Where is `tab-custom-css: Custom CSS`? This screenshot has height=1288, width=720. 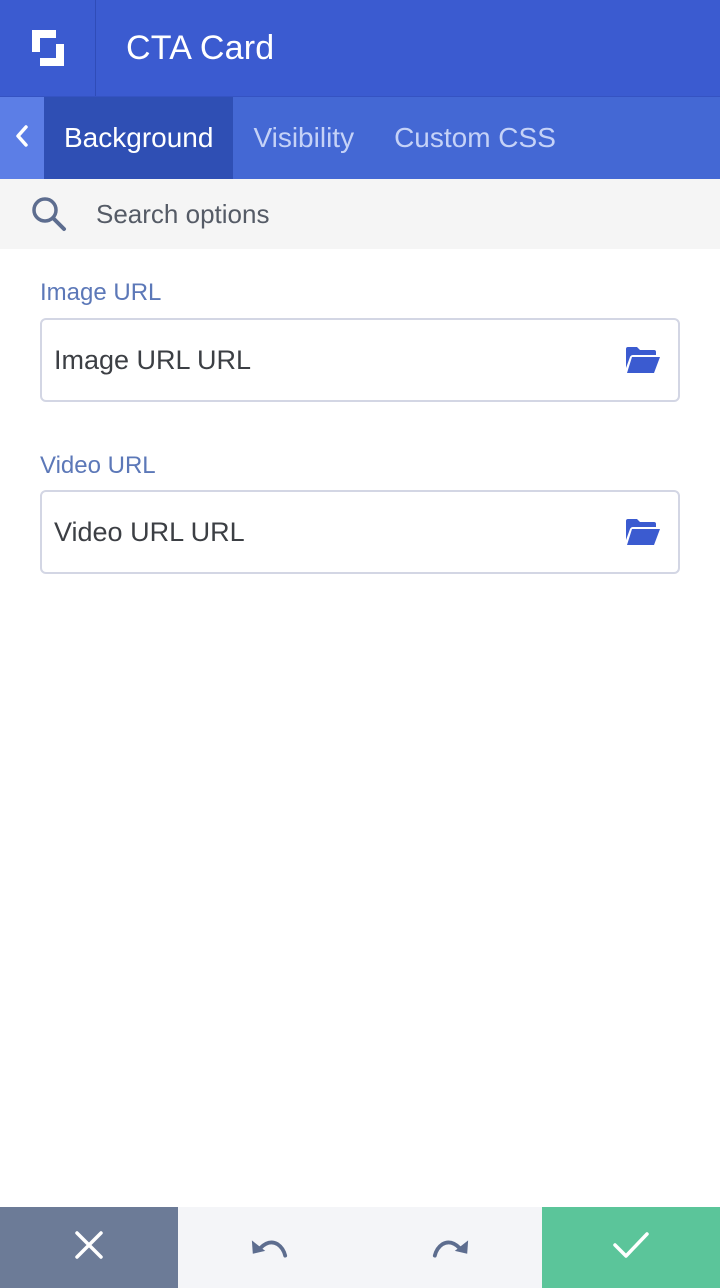
tab-custom-css: Custom CSS is located at coordinates (475, 138).